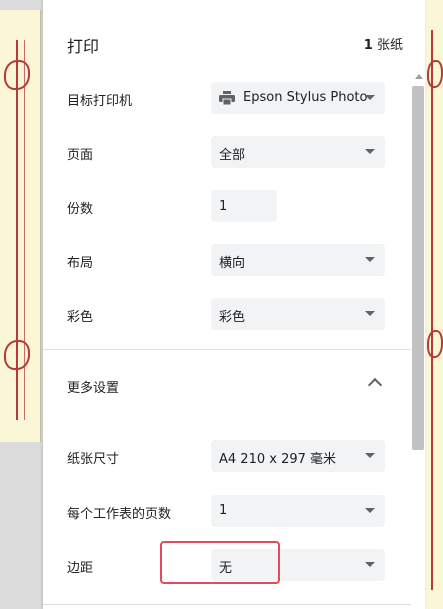  I want to click on copies-label: 份数, so click(80, 209).